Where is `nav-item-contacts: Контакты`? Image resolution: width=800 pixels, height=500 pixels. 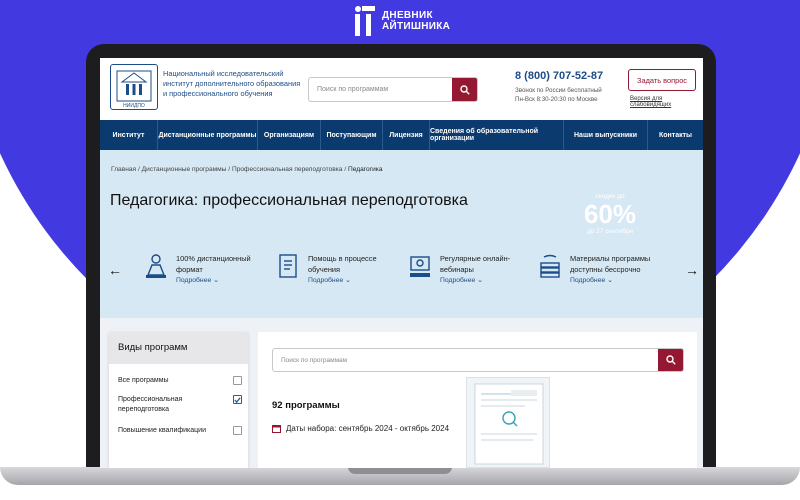 nav-item-contacts: Контакты is located at coordinates (675, 135).